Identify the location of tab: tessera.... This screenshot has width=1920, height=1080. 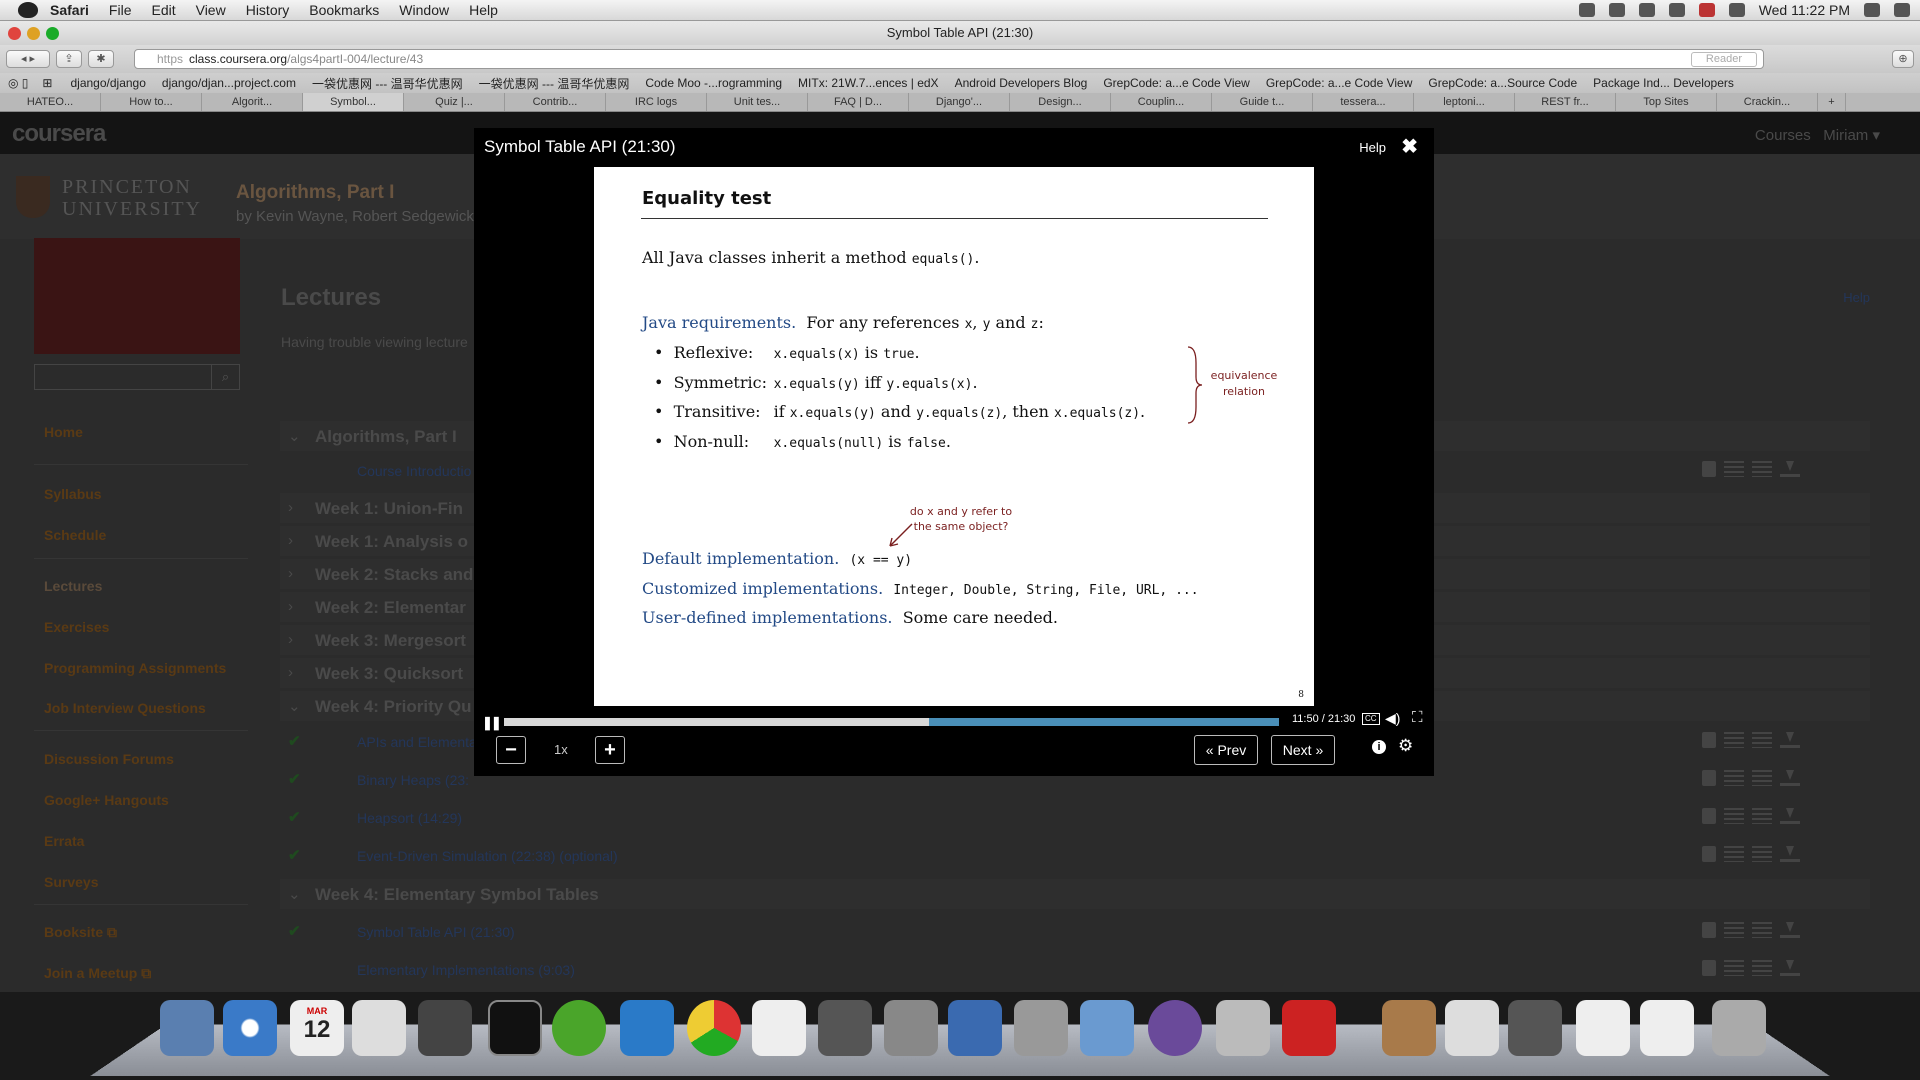
(1363, 102).